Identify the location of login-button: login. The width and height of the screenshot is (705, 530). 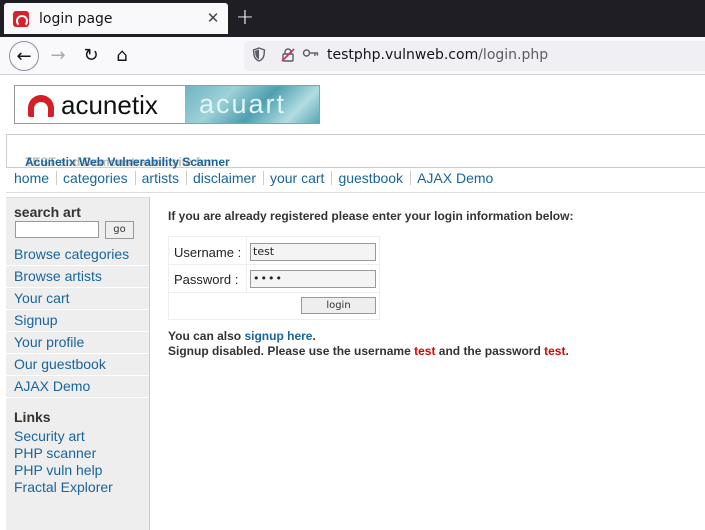
(338, 305).